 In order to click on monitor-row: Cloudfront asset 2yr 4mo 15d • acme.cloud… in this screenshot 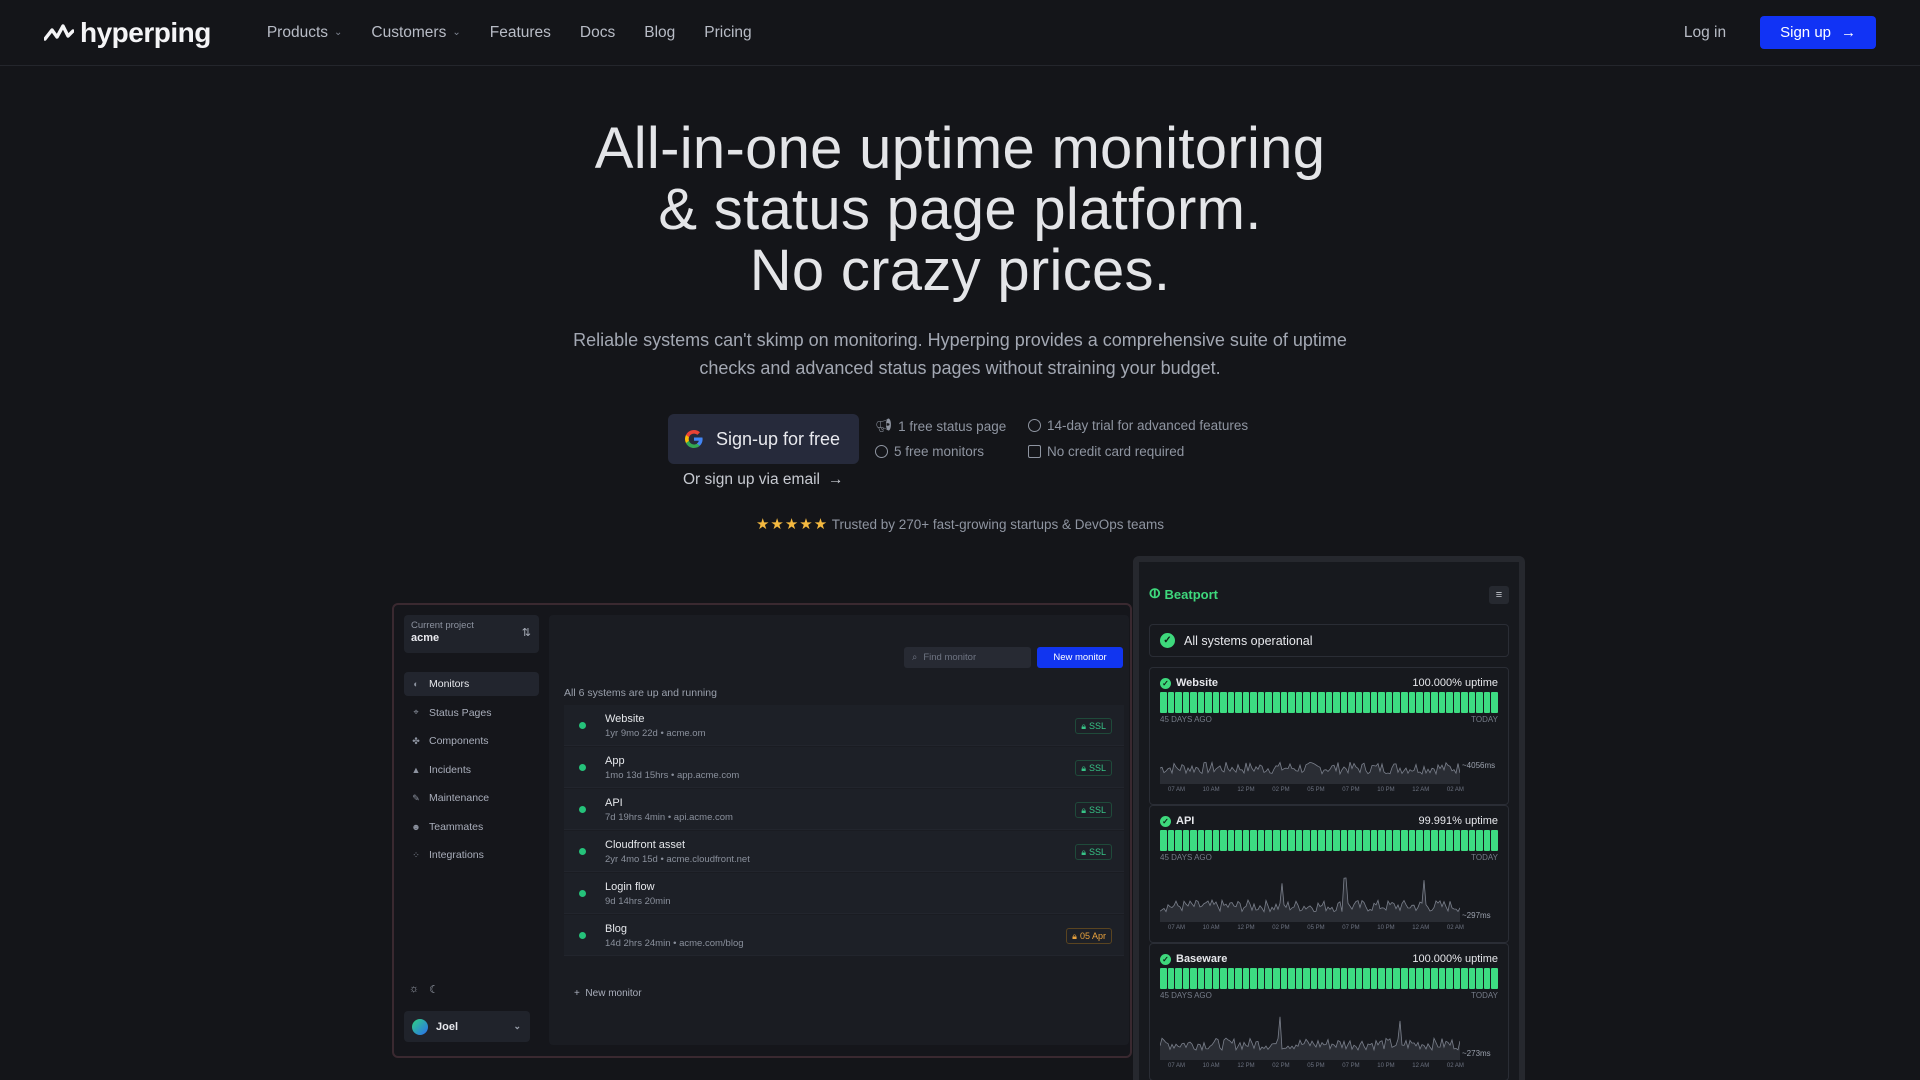, I will do `click(844, 851)`.